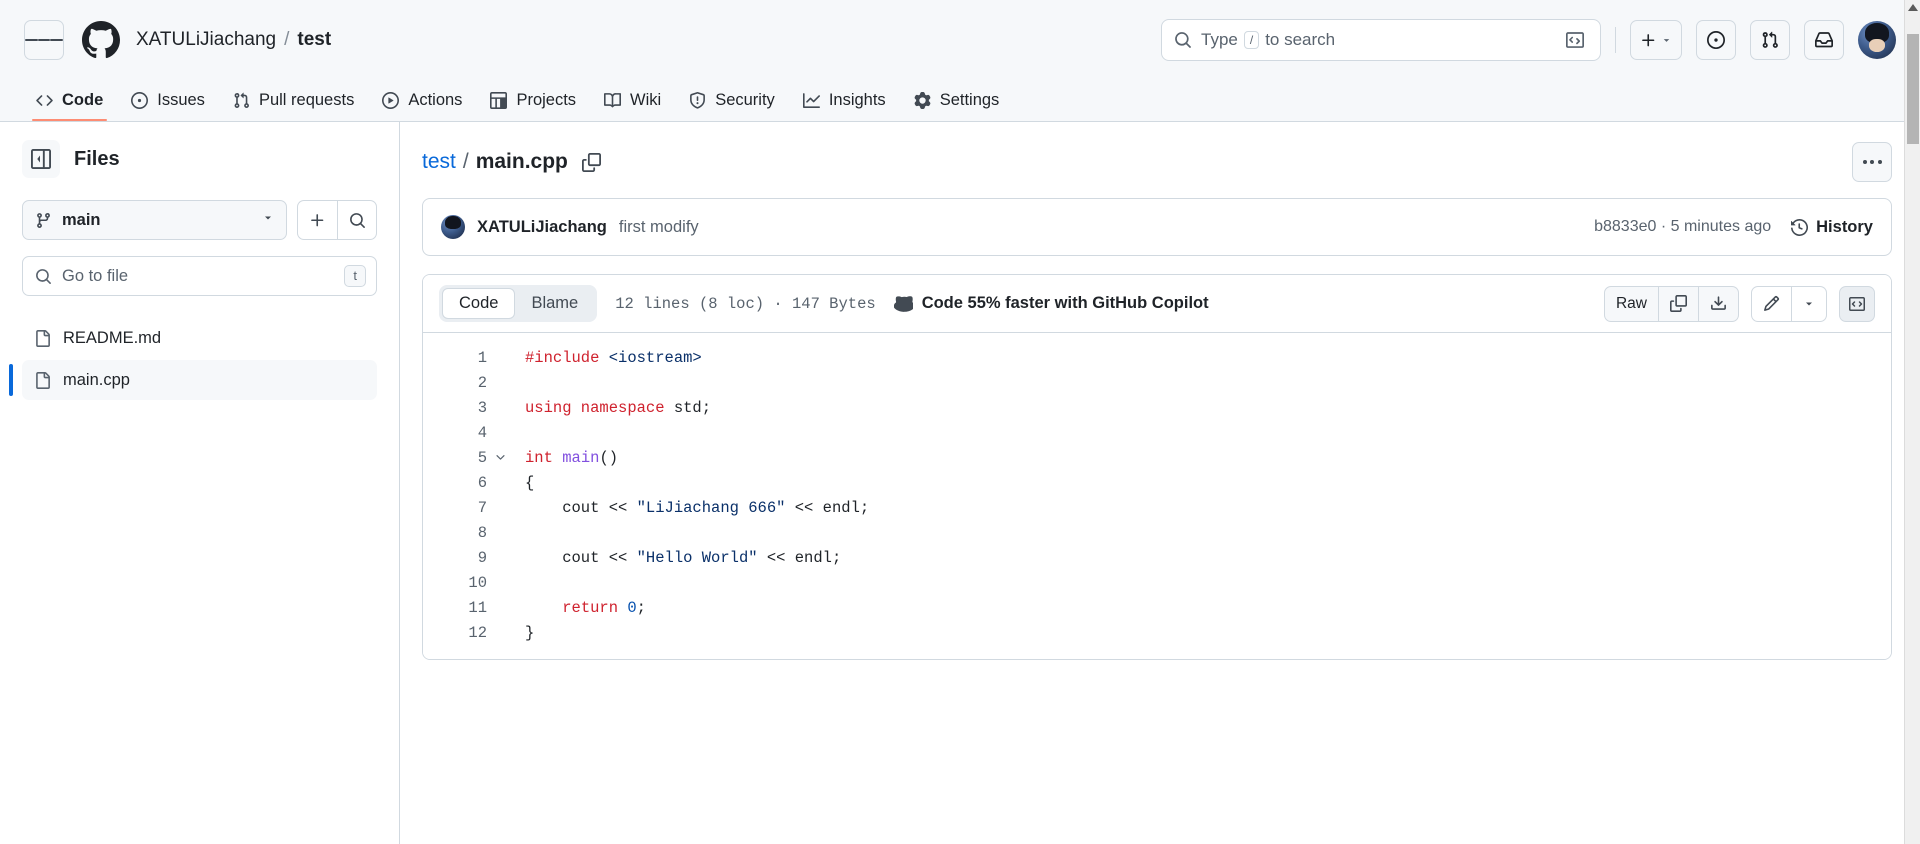 This screenshot has height=844, width=1920. I want to click on user-avatar, so click(1877, 40).